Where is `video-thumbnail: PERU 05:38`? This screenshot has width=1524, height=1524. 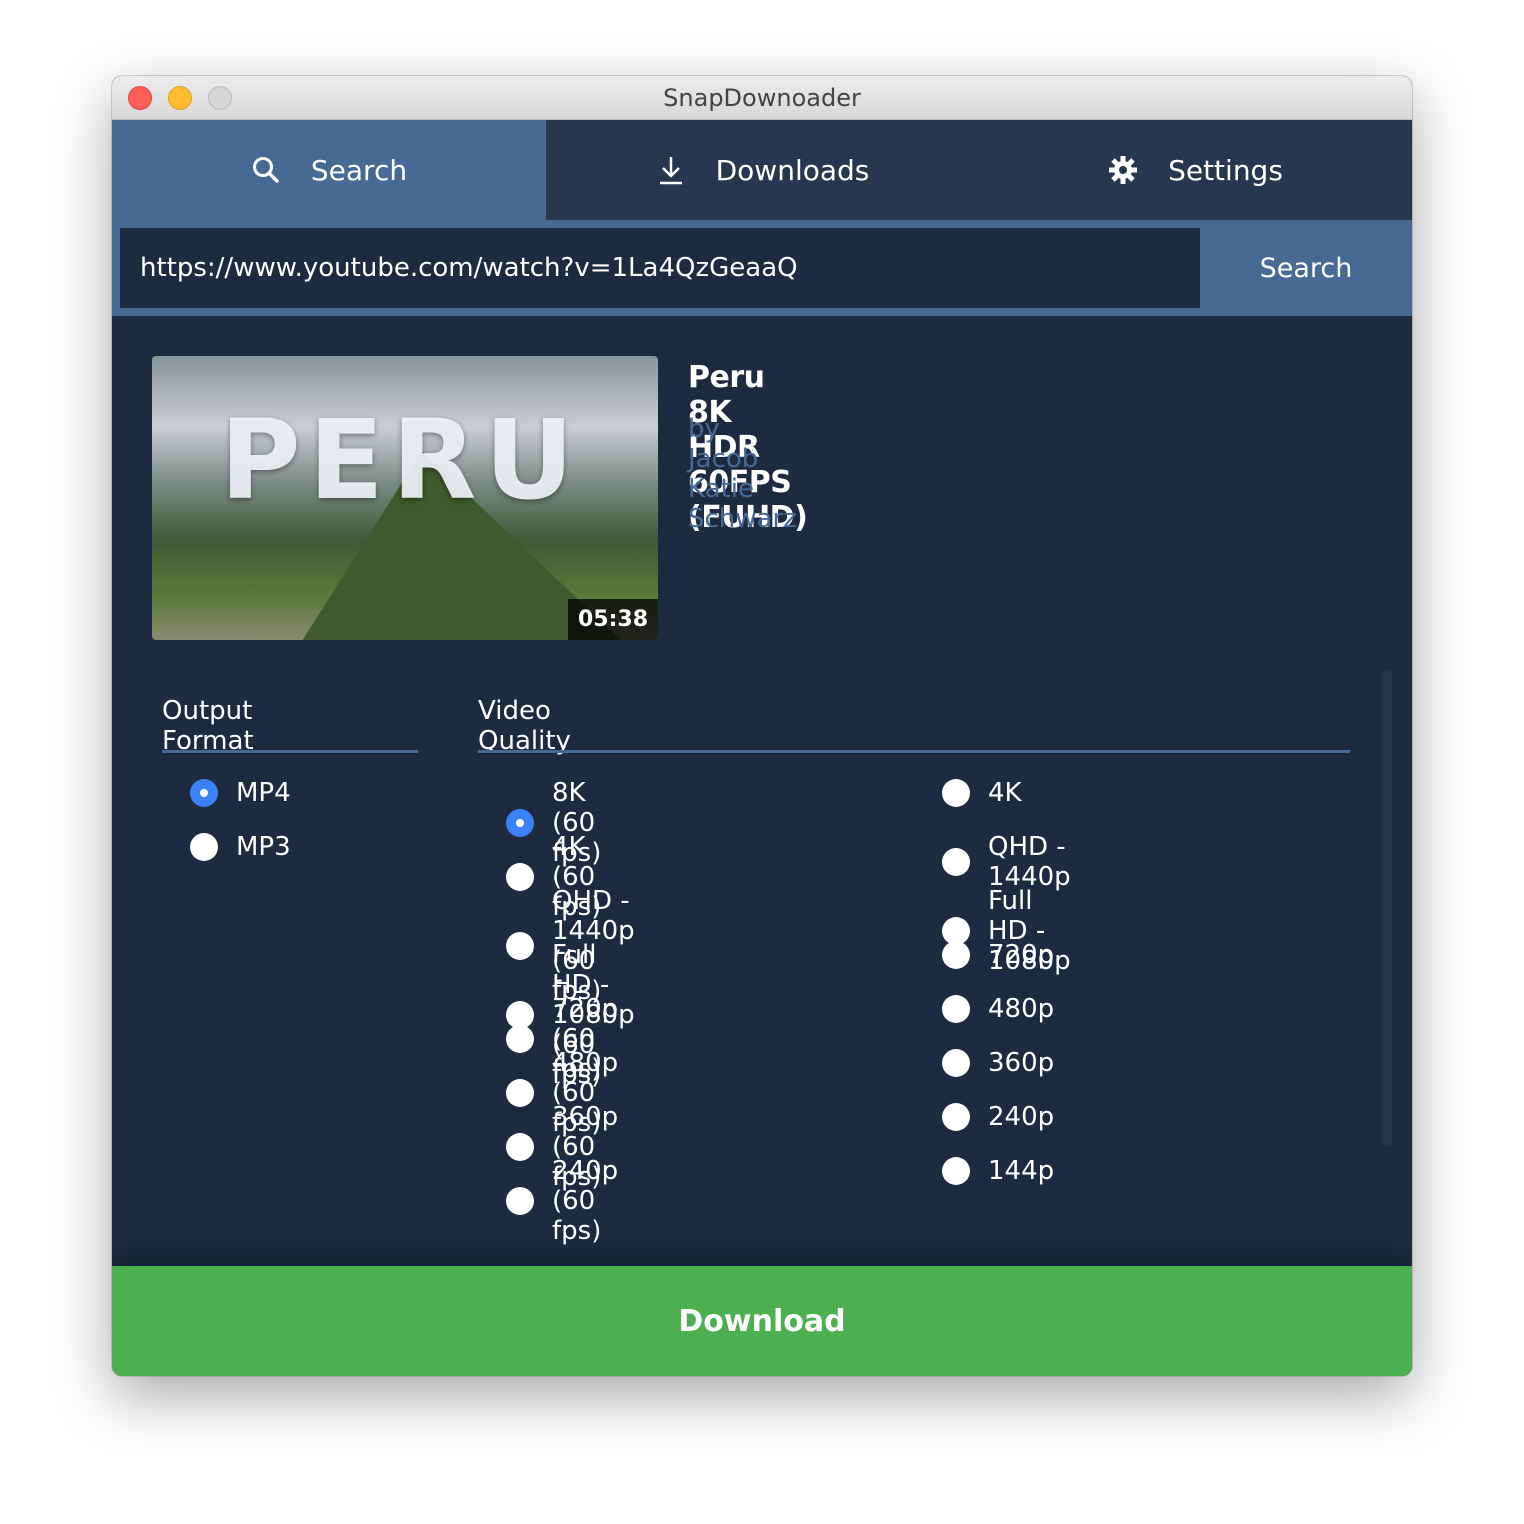 video-thumbnail: PERU 05:38 is located at coordinates (405, 498).